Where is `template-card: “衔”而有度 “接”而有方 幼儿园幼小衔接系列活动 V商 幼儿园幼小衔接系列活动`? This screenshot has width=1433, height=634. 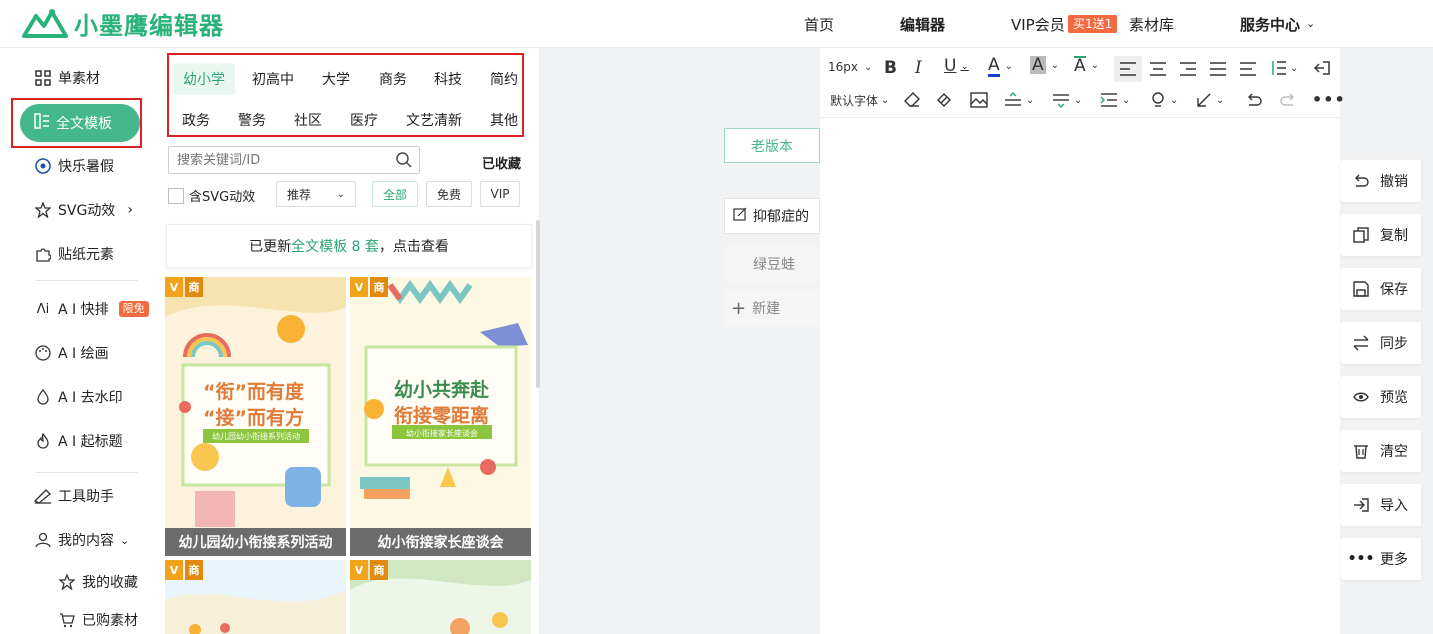
template-card: “衔”而有度 “接”而有方 幼儿园幼小衔接系列活动 V商 幼儿园幼小衔接系列活动 is located at coordinates (255, 416).